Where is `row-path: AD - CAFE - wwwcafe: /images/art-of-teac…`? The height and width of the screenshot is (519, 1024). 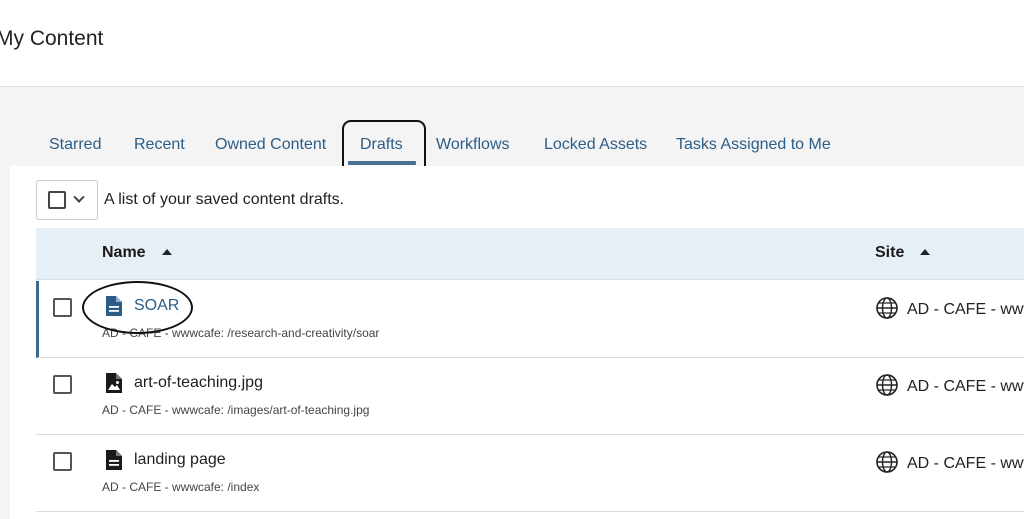
row-path: AD - CAFE - wwwcafe: /images/art-of-teac… is located at coordinates (236, 410).